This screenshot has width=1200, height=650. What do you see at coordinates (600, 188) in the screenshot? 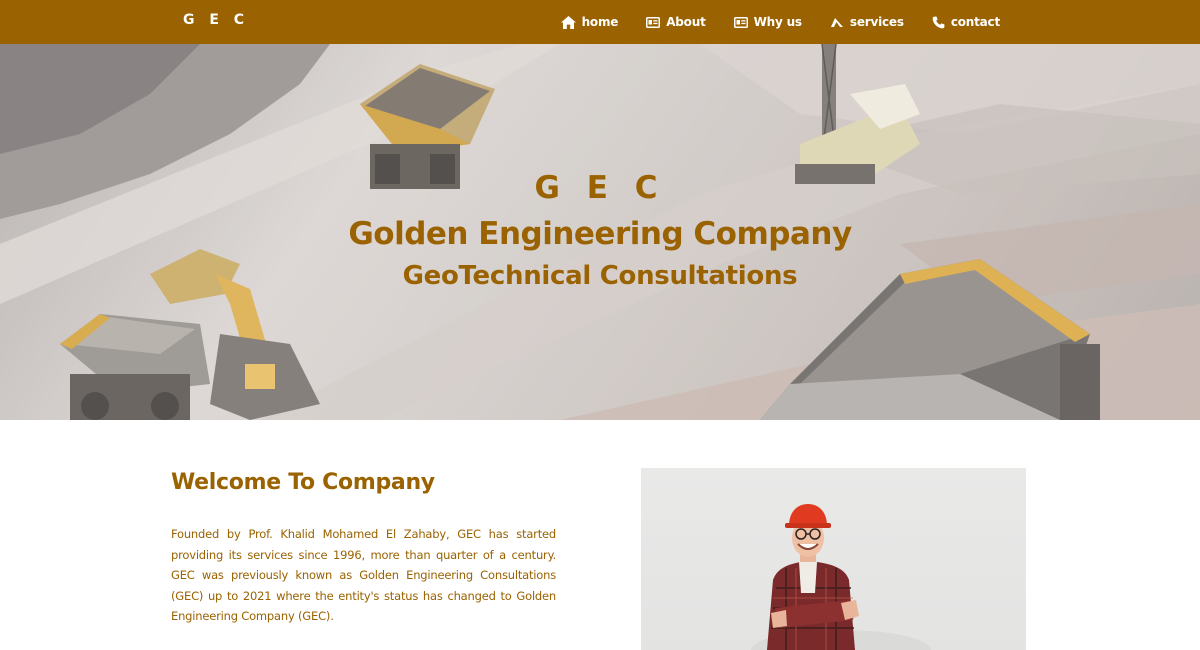
I see `hero-abbreviation: G E C` at bounding box center [600, 188].